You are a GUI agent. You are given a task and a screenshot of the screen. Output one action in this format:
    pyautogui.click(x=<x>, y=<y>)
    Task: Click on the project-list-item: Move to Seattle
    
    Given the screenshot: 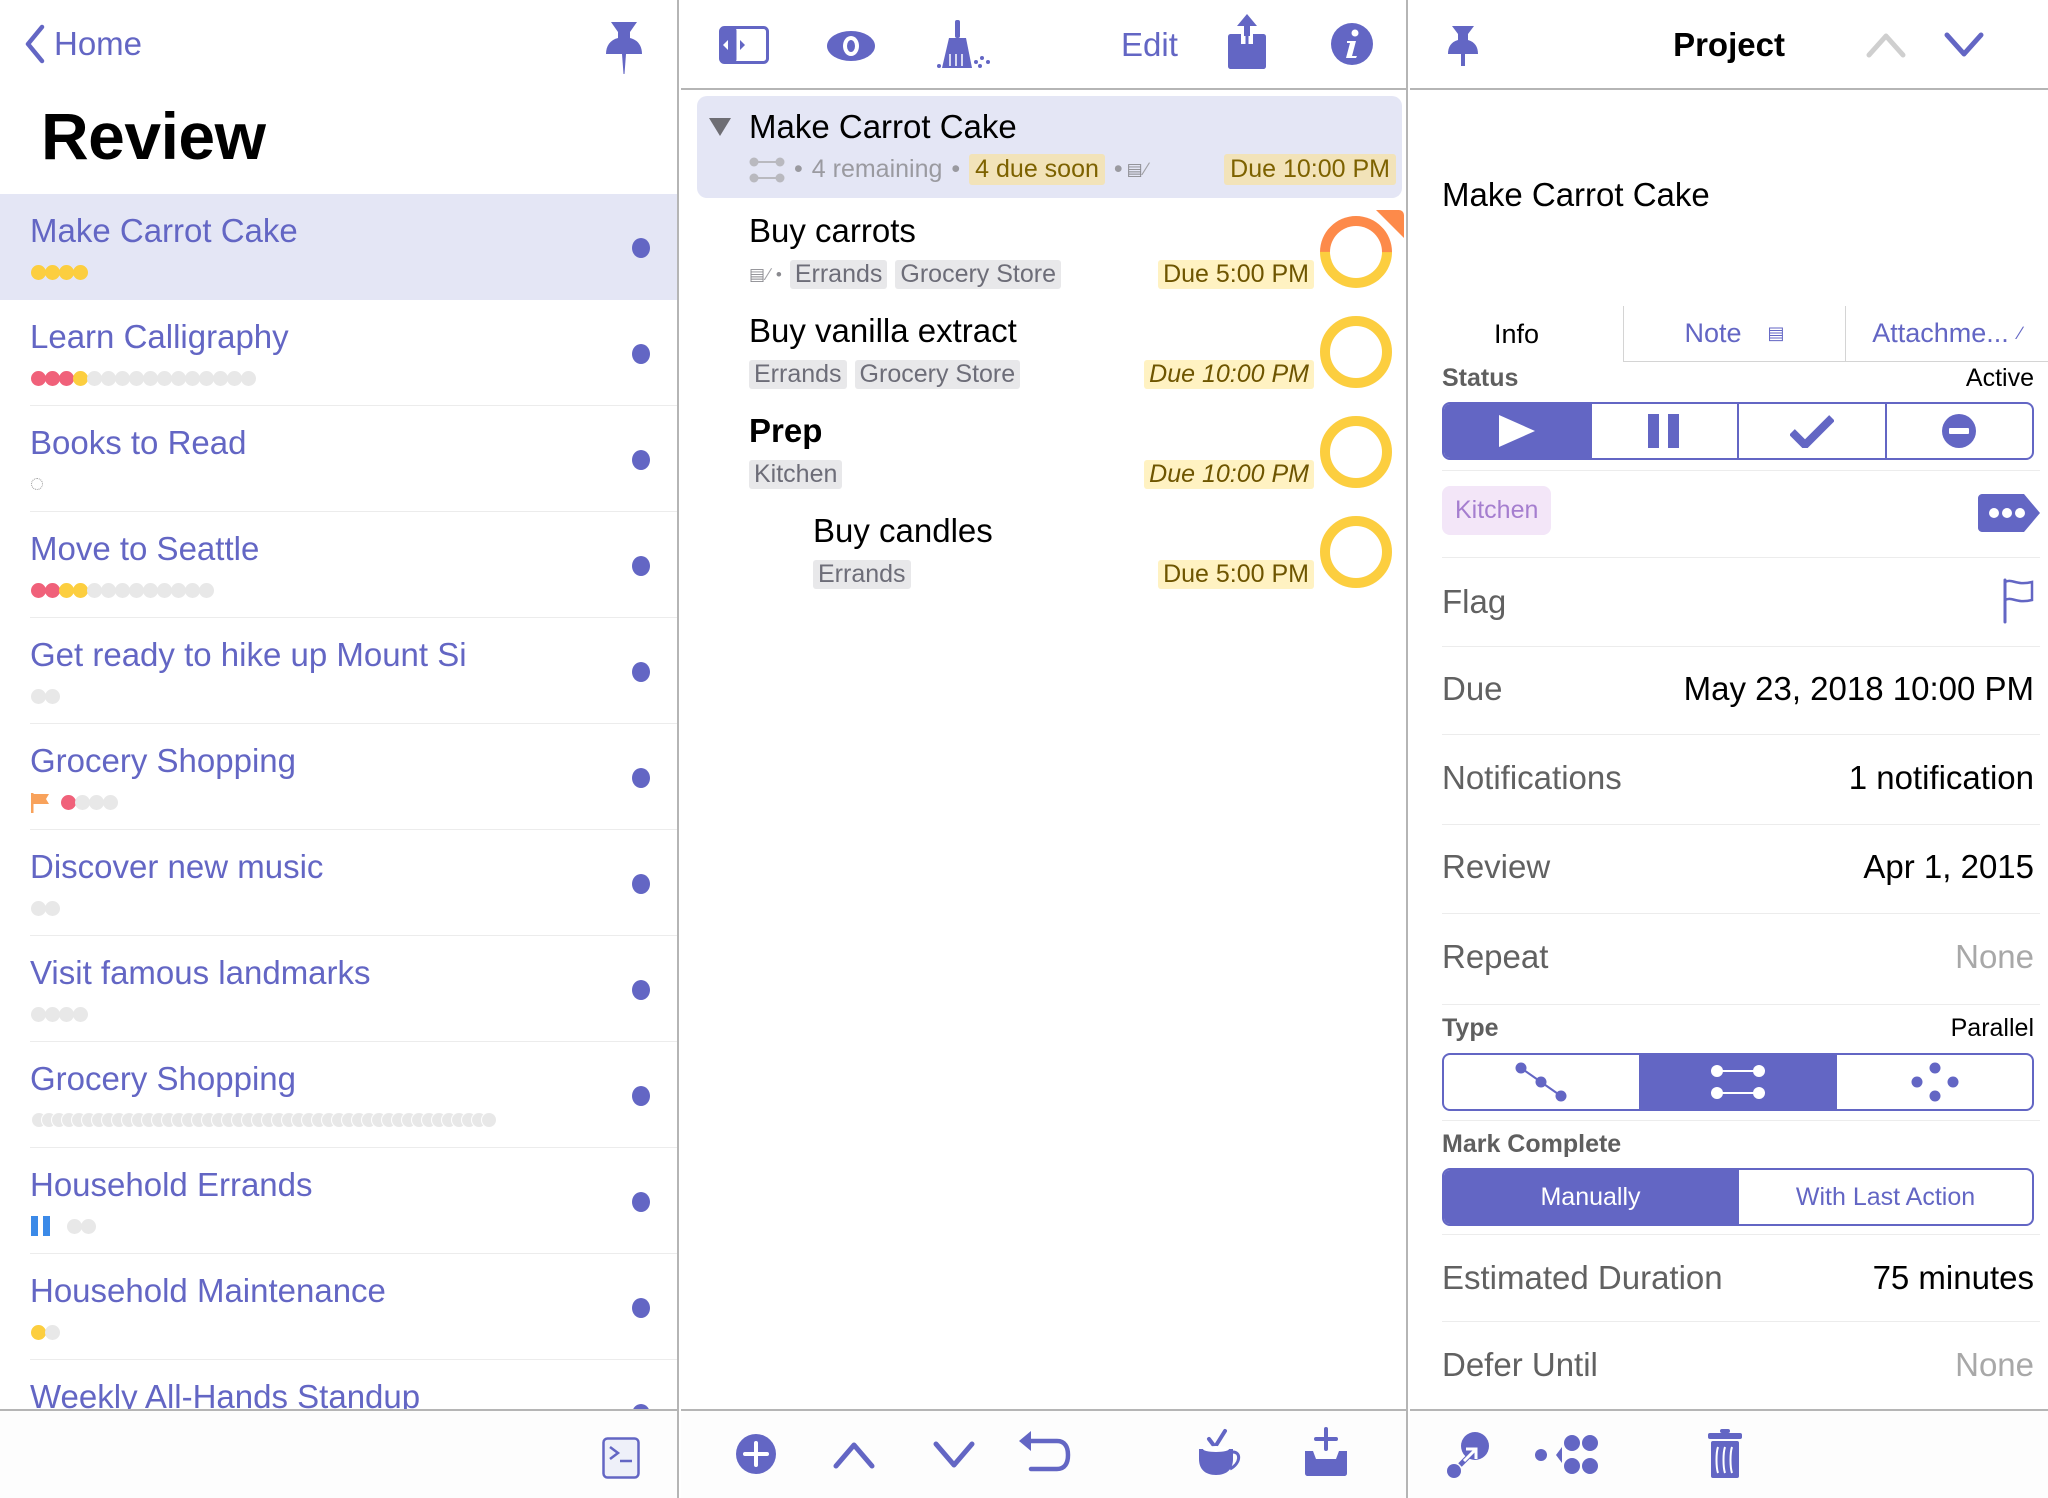 What is the action you would take?
    pyautogui.click(x=338, y=565)
    